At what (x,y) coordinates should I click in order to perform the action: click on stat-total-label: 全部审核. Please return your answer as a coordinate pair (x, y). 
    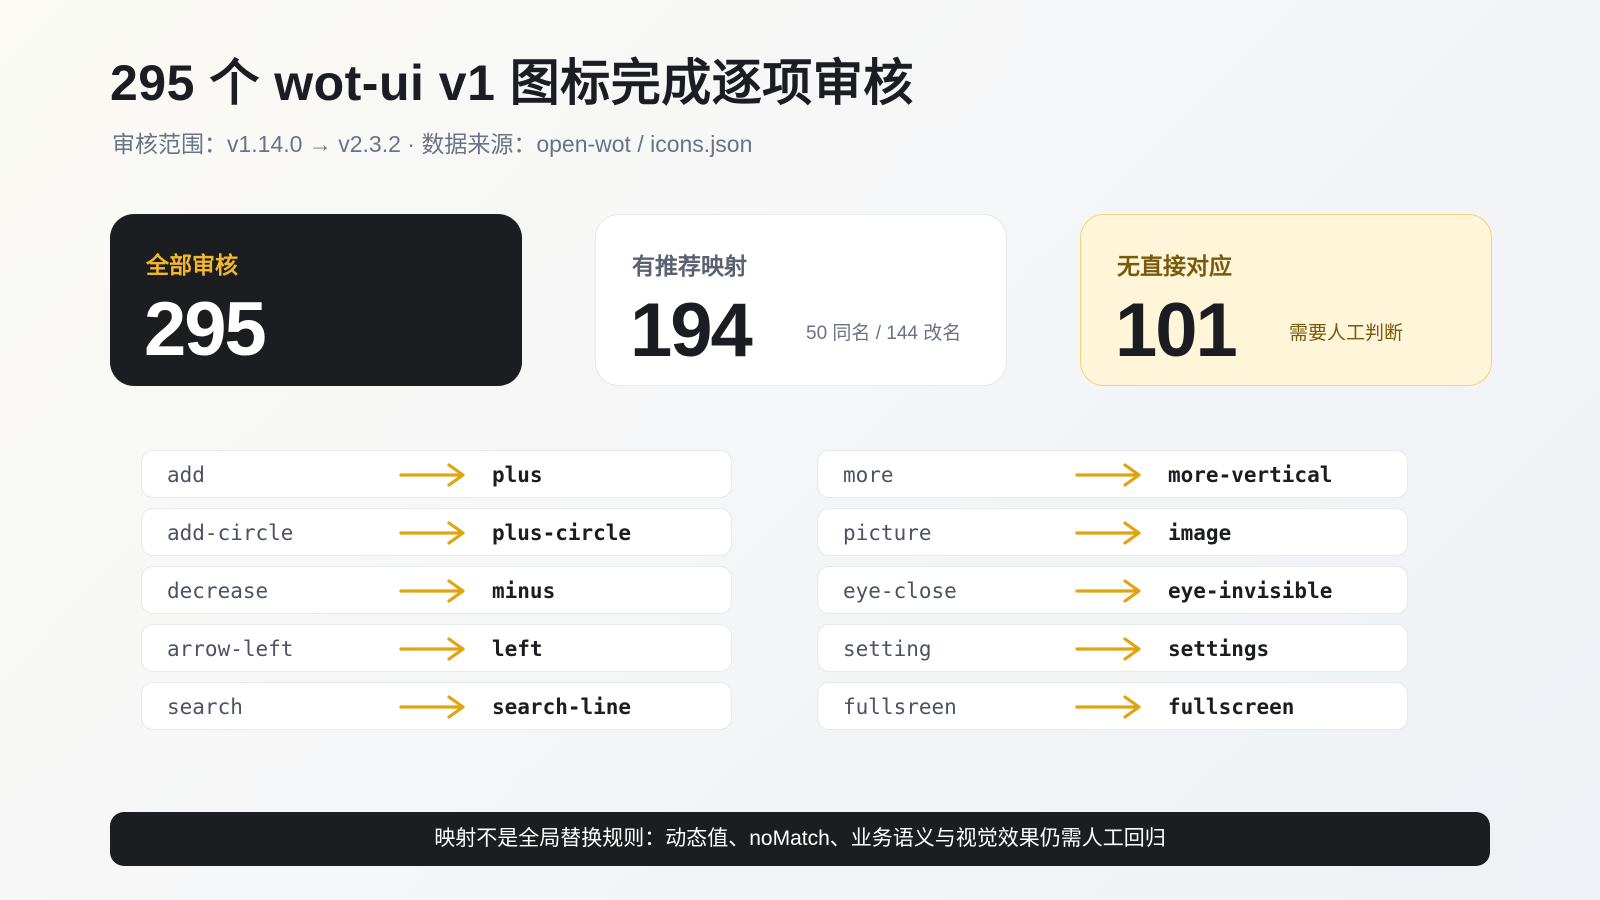
    Looking at the image, I should click on (192, 265).